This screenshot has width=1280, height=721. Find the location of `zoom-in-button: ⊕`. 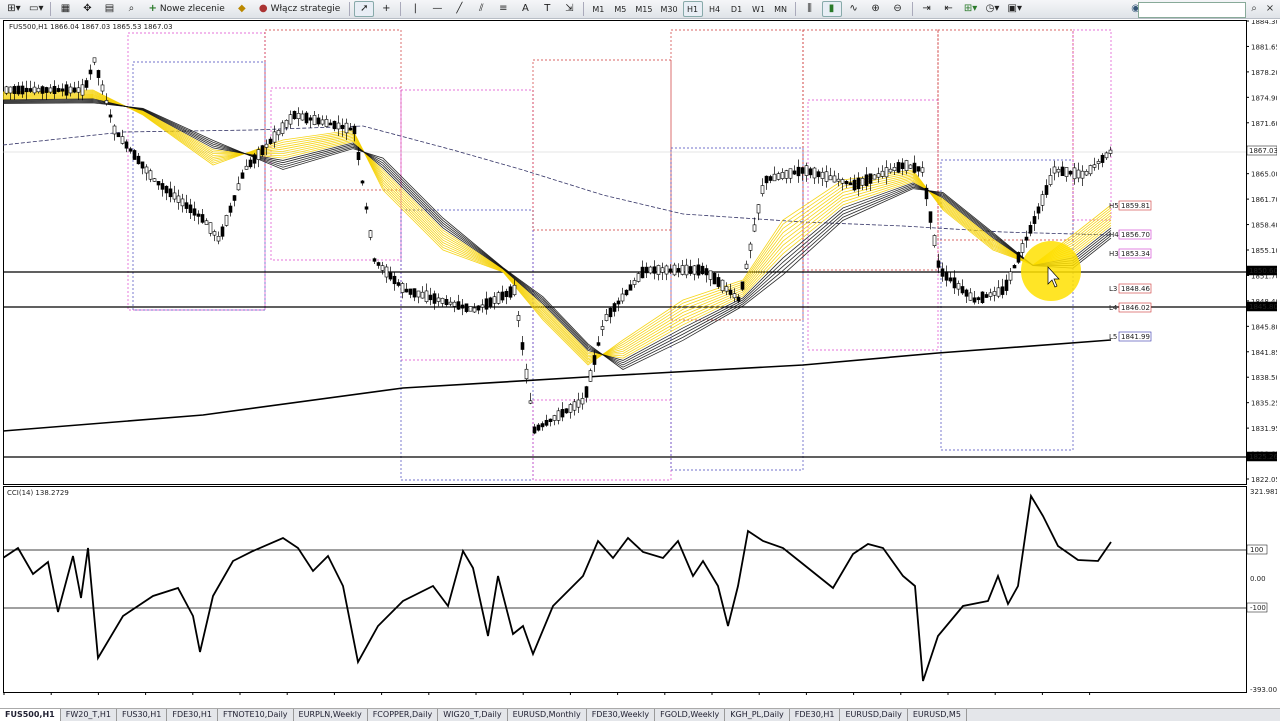

zoom-in-button: ⊕ is located at coordinates (876, 9).